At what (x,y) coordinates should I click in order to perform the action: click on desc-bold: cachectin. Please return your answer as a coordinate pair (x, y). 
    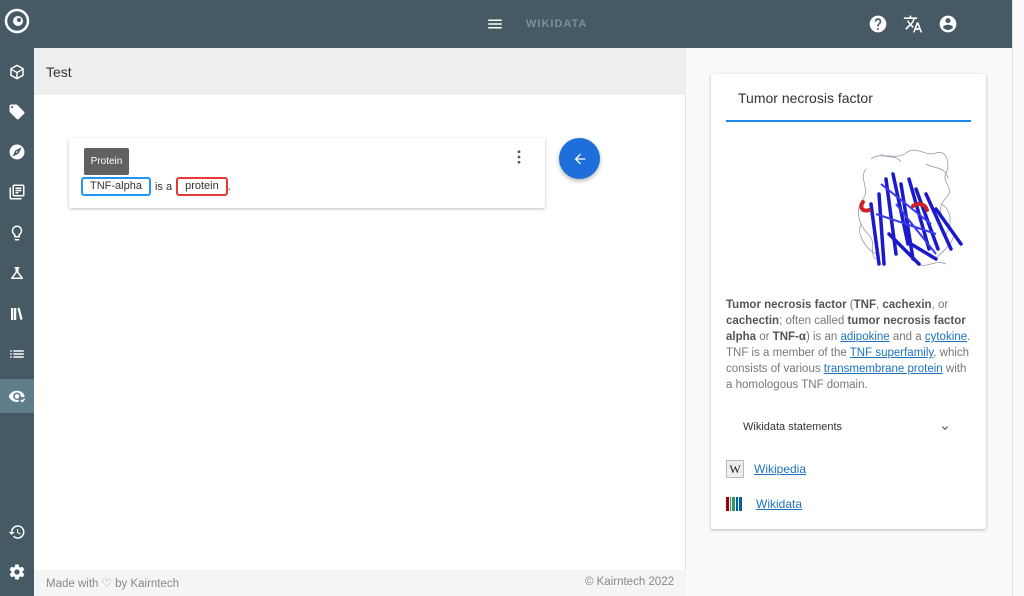
    Looking at the image, I should click on (753, 321).